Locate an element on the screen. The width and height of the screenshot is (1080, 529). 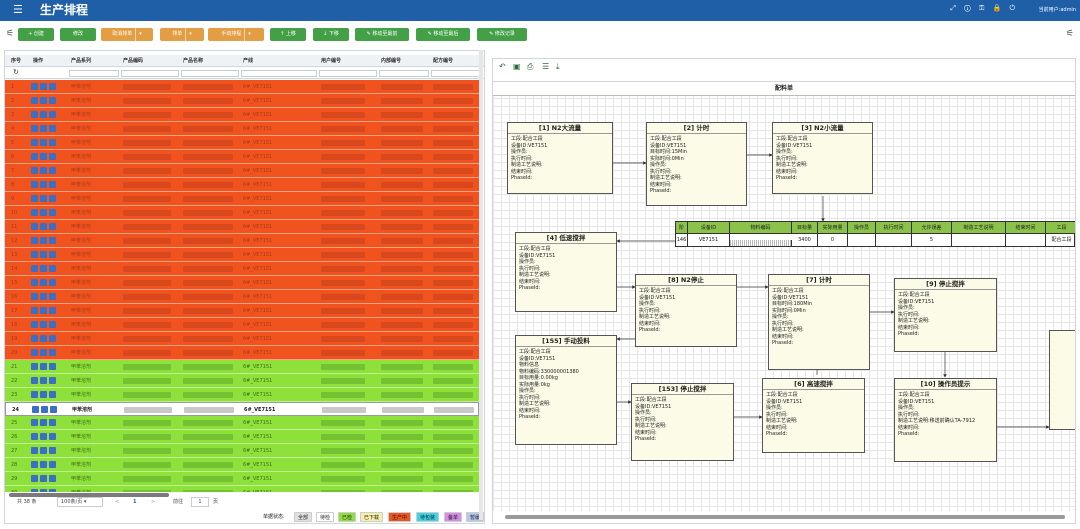
table-row: 29 甲苯溶剂 6#_VE7151 is located at coordinates (242, 479).